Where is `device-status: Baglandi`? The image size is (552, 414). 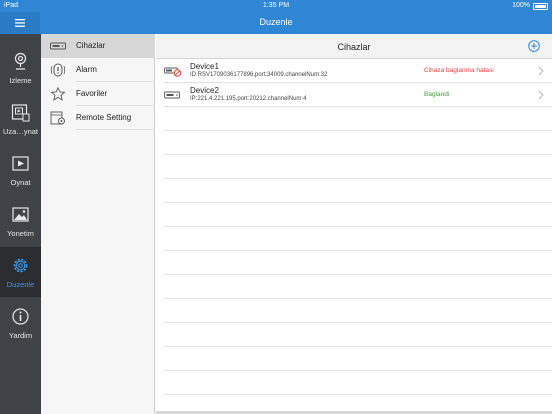
device-status: Baglandi is located at coordinates (437, 94).